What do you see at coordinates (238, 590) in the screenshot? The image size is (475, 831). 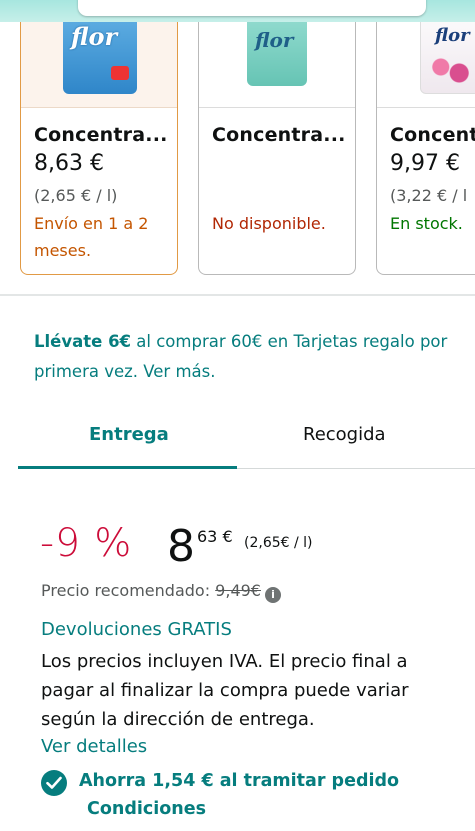 I see `recommended-price-value: 9,49€` at bounding box center [238, 590].